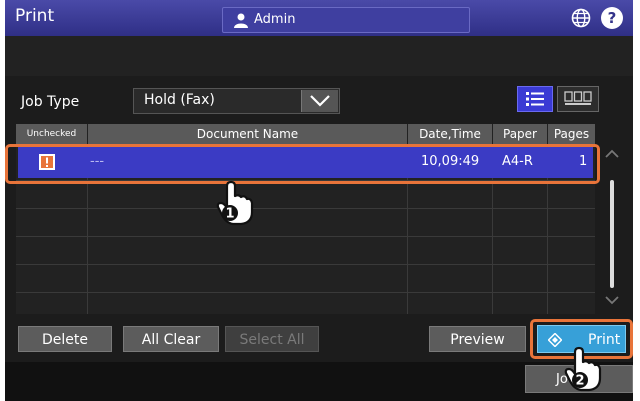  I want to click on chevron-up-icon, so click(612, 154).